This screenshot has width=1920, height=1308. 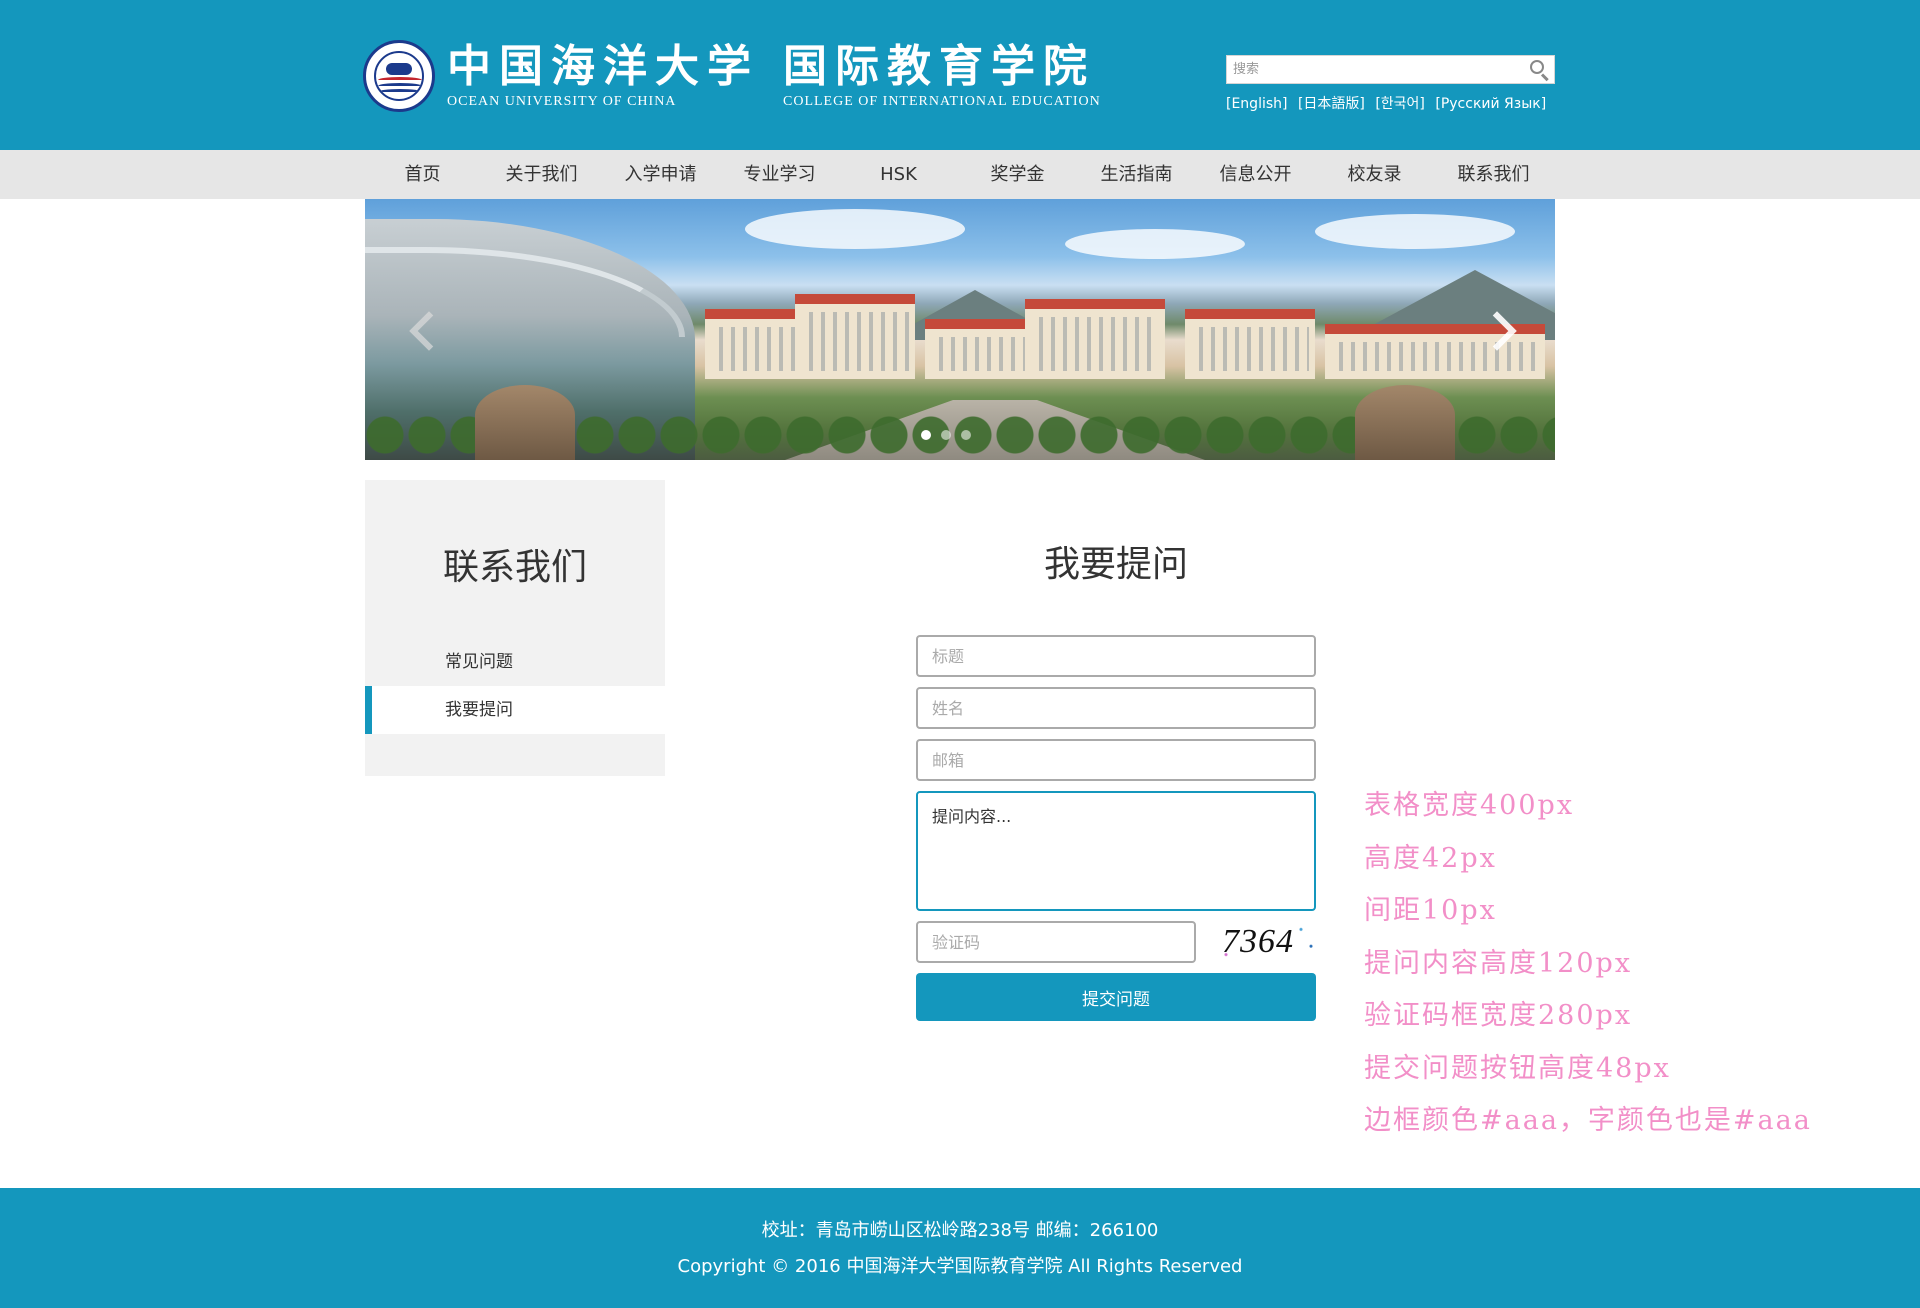 I want to click on search-box, so click(x=1390, y=69).